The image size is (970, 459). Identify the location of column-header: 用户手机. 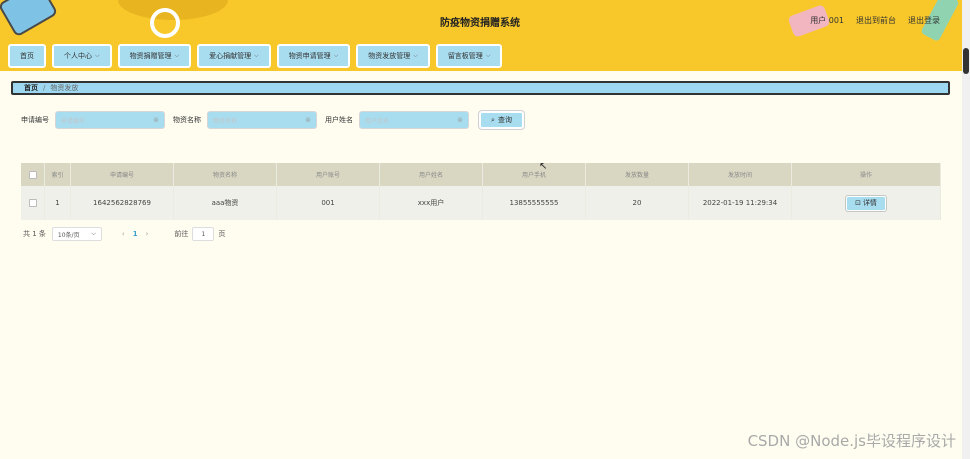
(534, 174).